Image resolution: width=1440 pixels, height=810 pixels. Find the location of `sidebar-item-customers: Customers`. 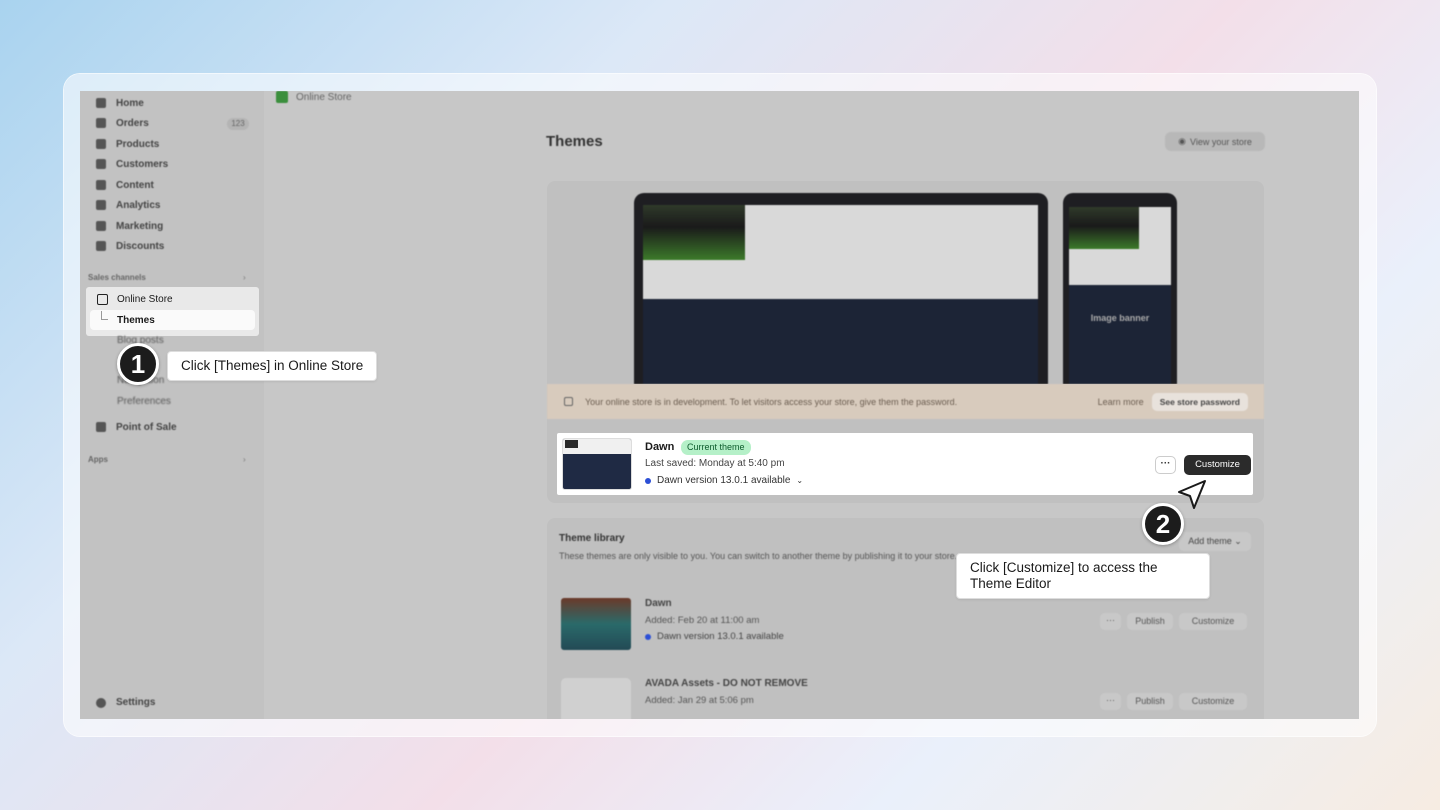

sidebar-item-customers: Customers is located at coordinates (132, 164).